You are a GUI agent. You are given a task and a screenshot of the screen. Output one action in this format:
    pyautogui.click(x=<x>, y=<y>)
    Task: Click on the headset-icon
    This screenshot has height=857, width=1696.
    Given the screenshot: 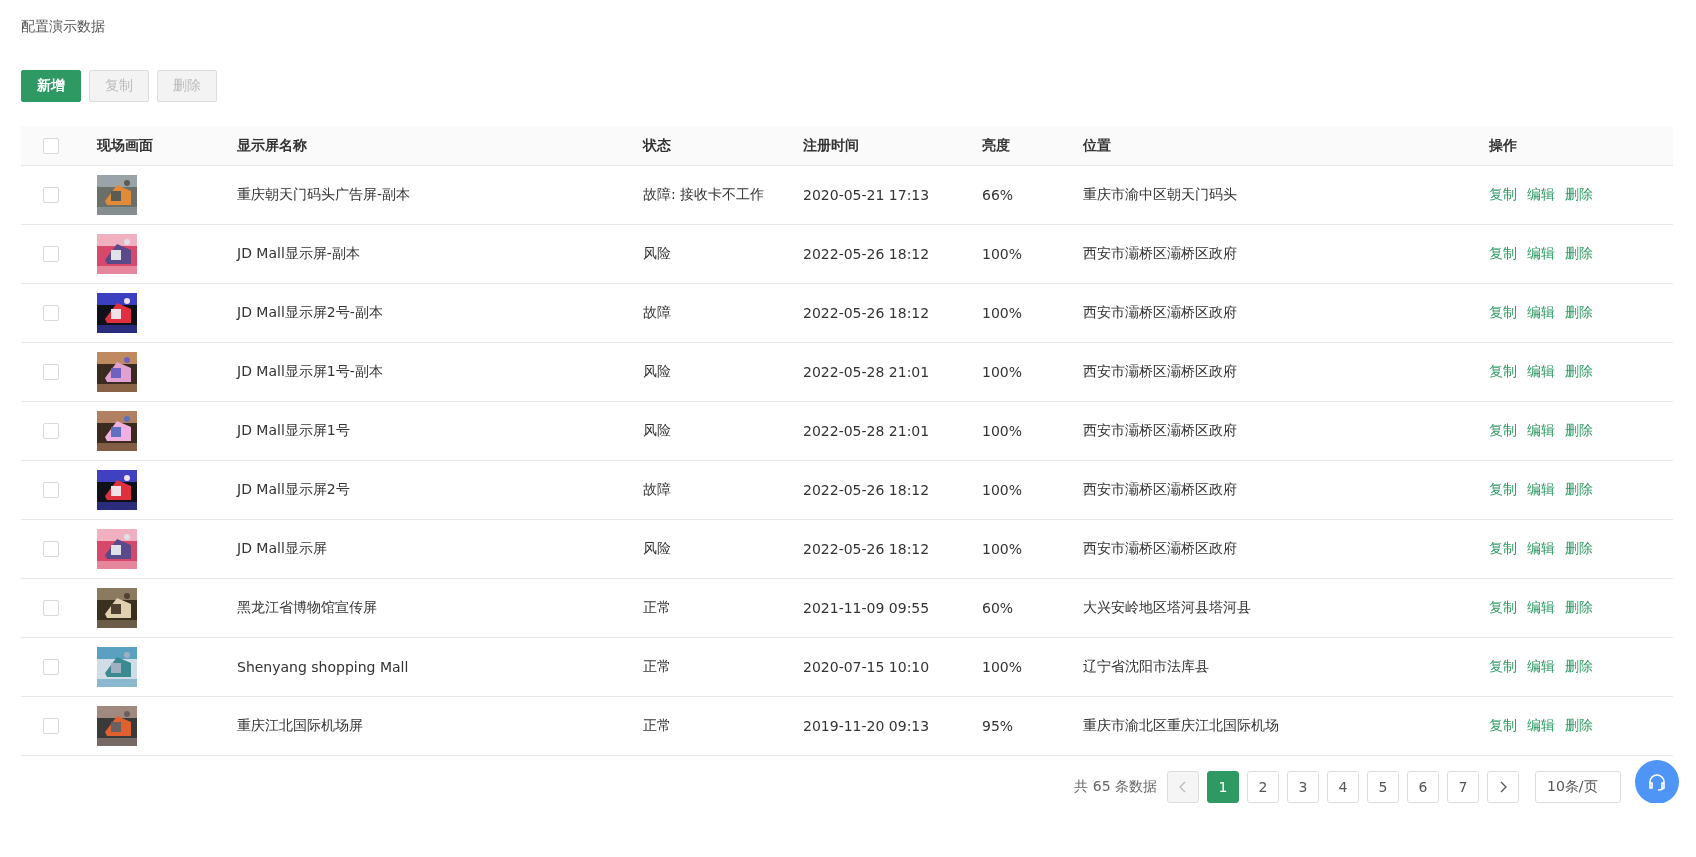 What is the action you would take?
    pyautogui.click(x=1657, y=782)
    